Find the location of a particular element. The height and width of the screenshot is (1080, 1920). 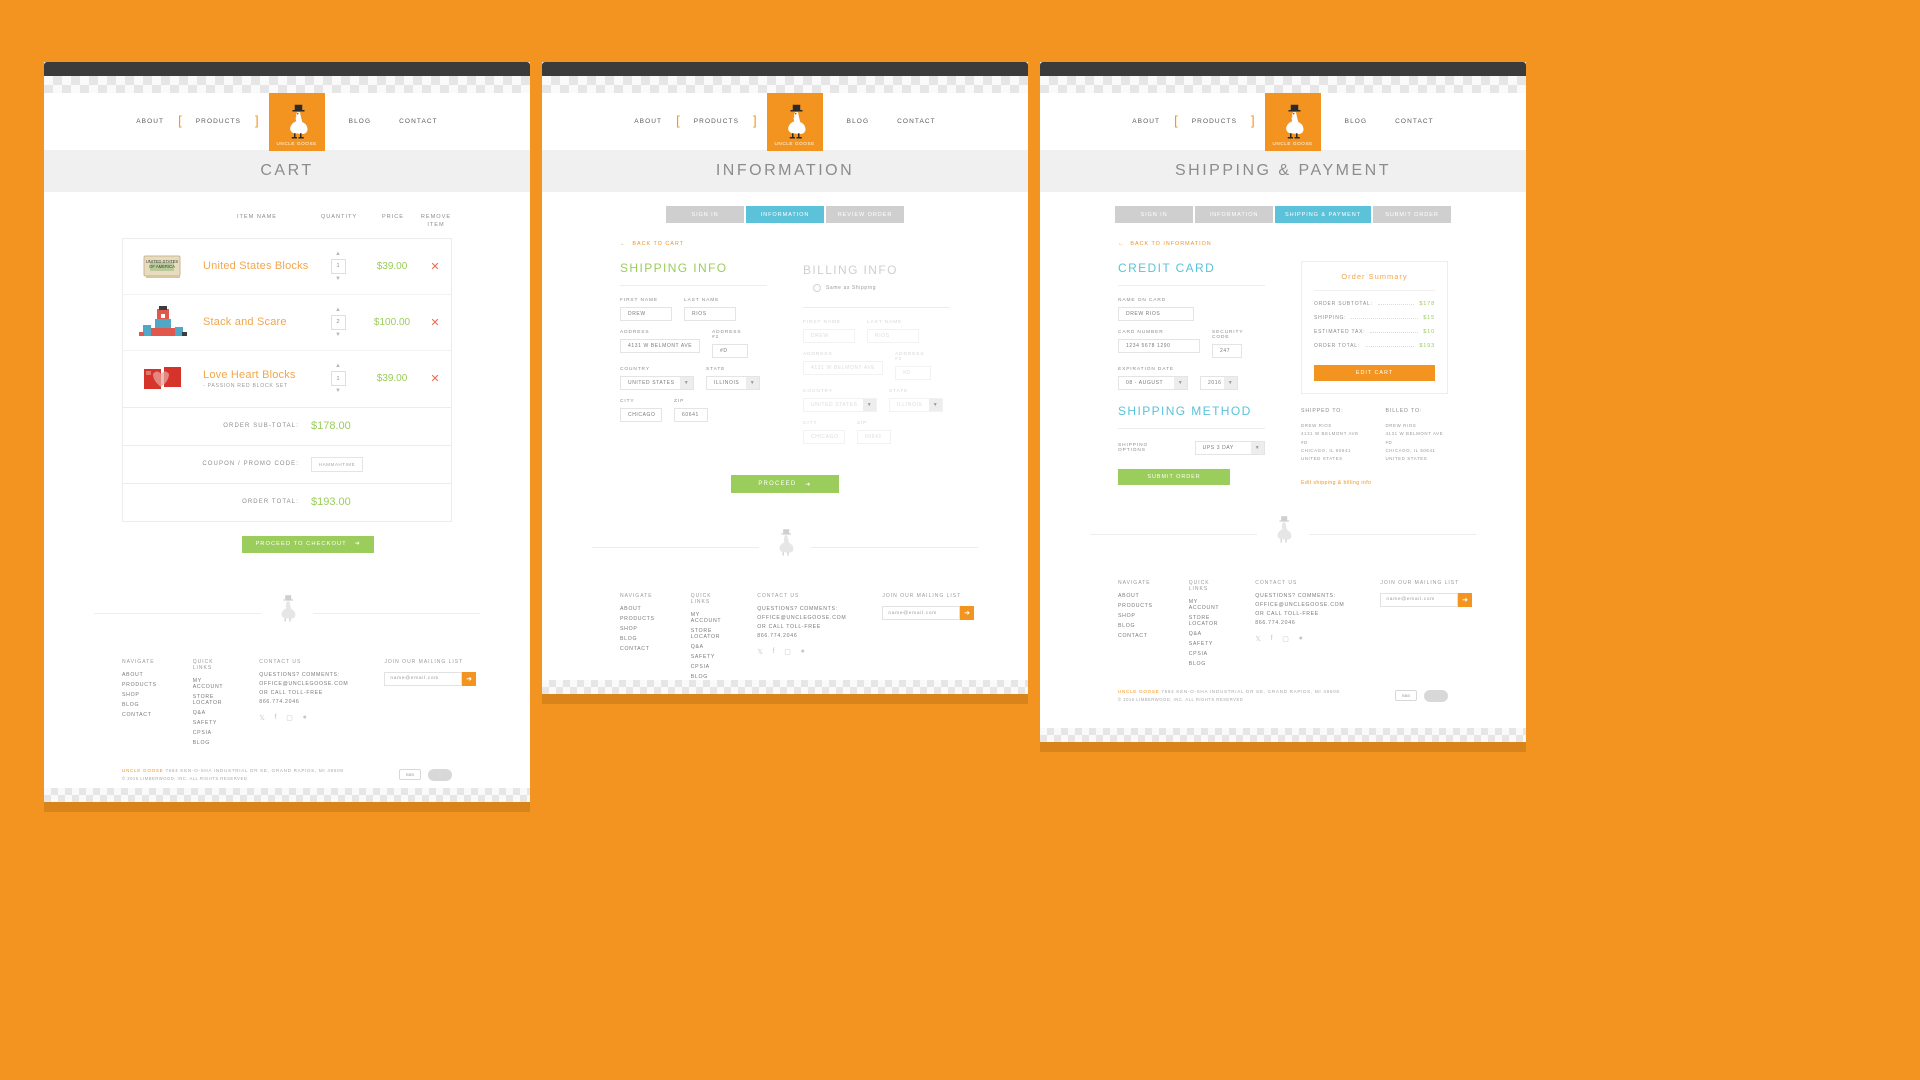

proceed-to-checkout-button: PROCEED TO CHECKOUT ➜ is located at coordinates (308, 544).